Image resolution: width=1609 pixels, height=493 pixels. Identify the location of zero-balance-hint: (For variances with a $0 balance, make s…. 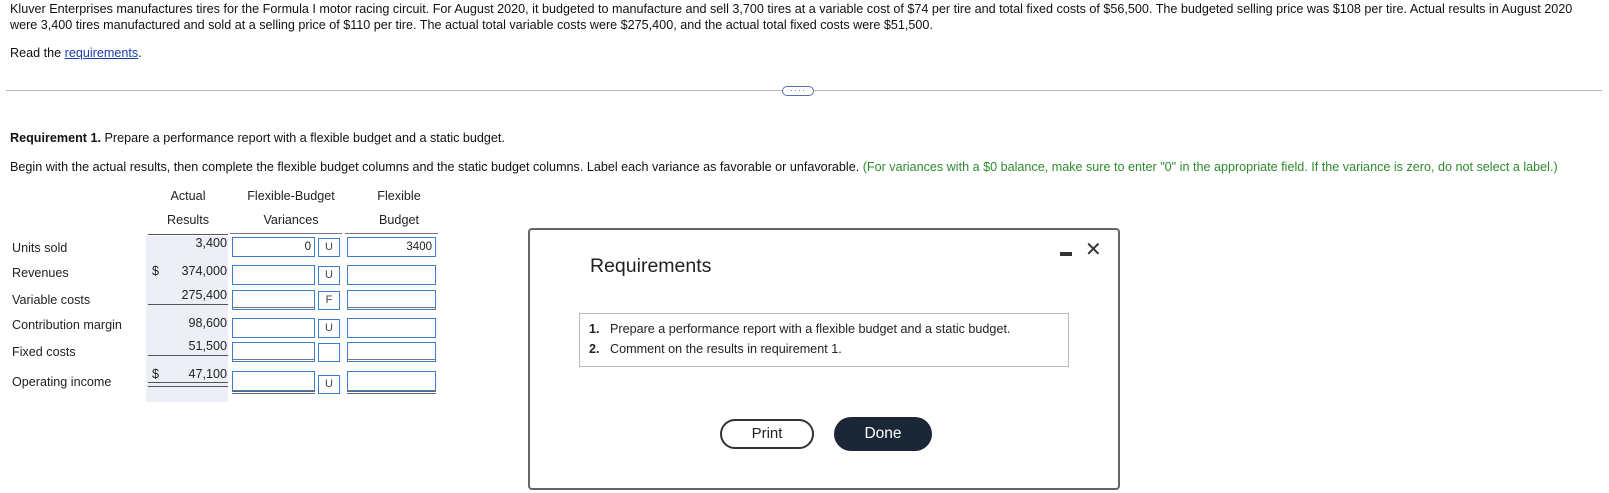
(1210, 167).